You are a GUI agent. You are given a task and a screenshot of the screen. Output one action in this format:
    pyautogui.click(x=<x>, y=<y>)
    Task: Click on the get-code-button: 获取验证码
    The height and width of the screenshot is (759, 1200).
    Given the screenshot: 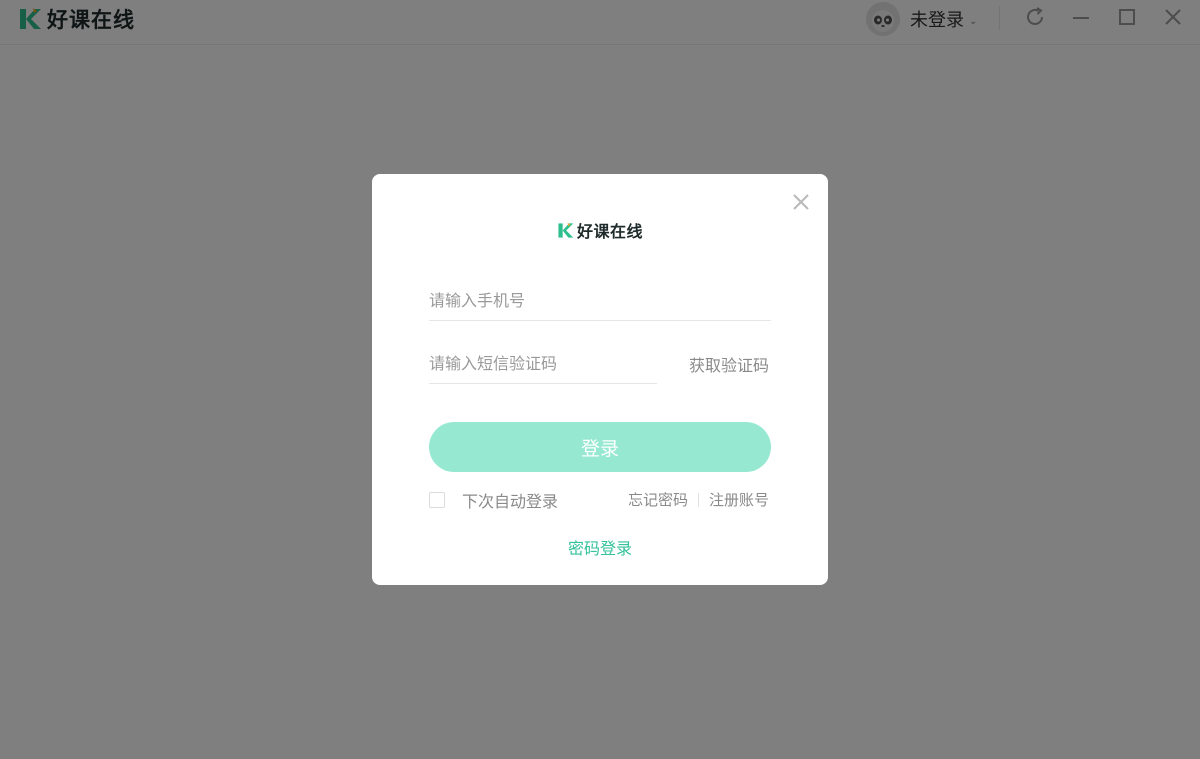 What is the action you would take?
    pyautogui.click(x=729, y=364)
    